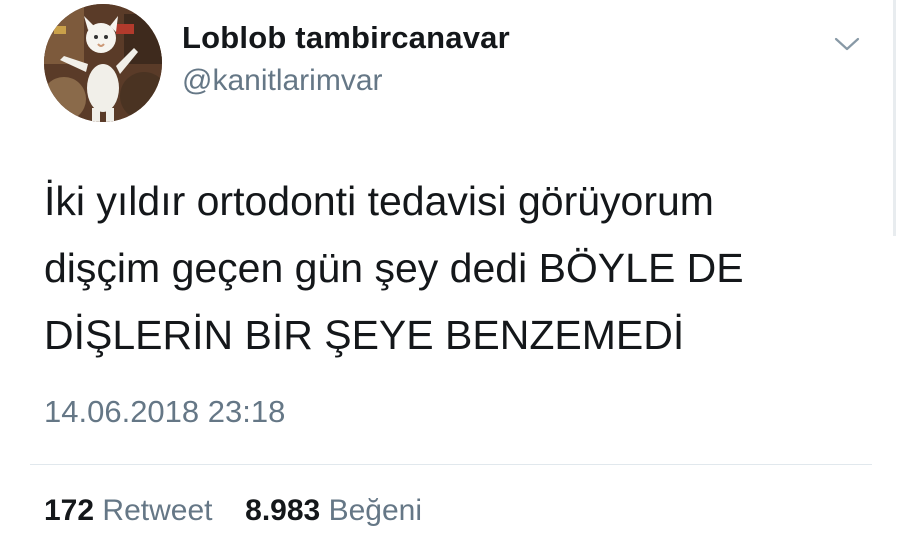 The height and width of the screenshot is (540, 900). What do you see at coordinates (283, 510) in the screenshot?
I see `like-count: 8.983` at bounding box center [283, 510].